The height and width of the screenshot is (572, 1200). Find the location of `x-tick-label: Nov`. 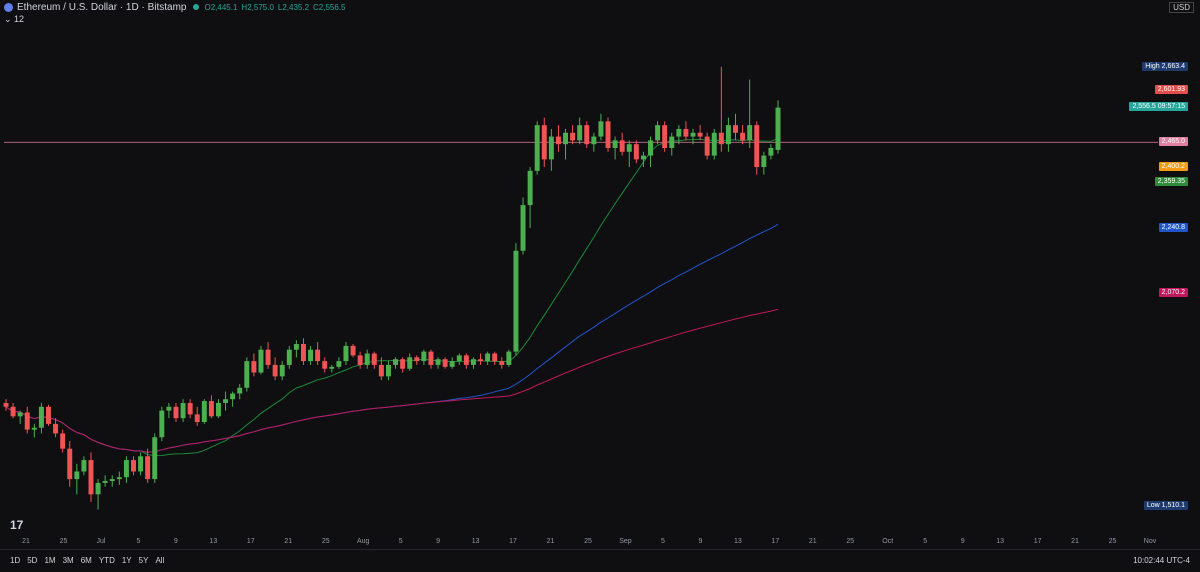

x-tick-label: Nov is located at coordinates (1150, 541).